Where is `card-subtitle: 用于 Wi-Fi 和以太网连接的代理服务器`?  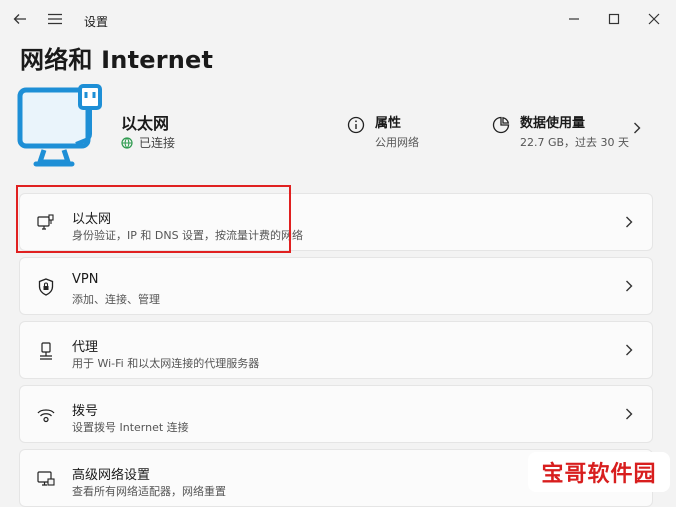 card-subtitle: 用于 Wi-Fi 和以太网连接的代理服务器 is located at coordinates (166, 363).